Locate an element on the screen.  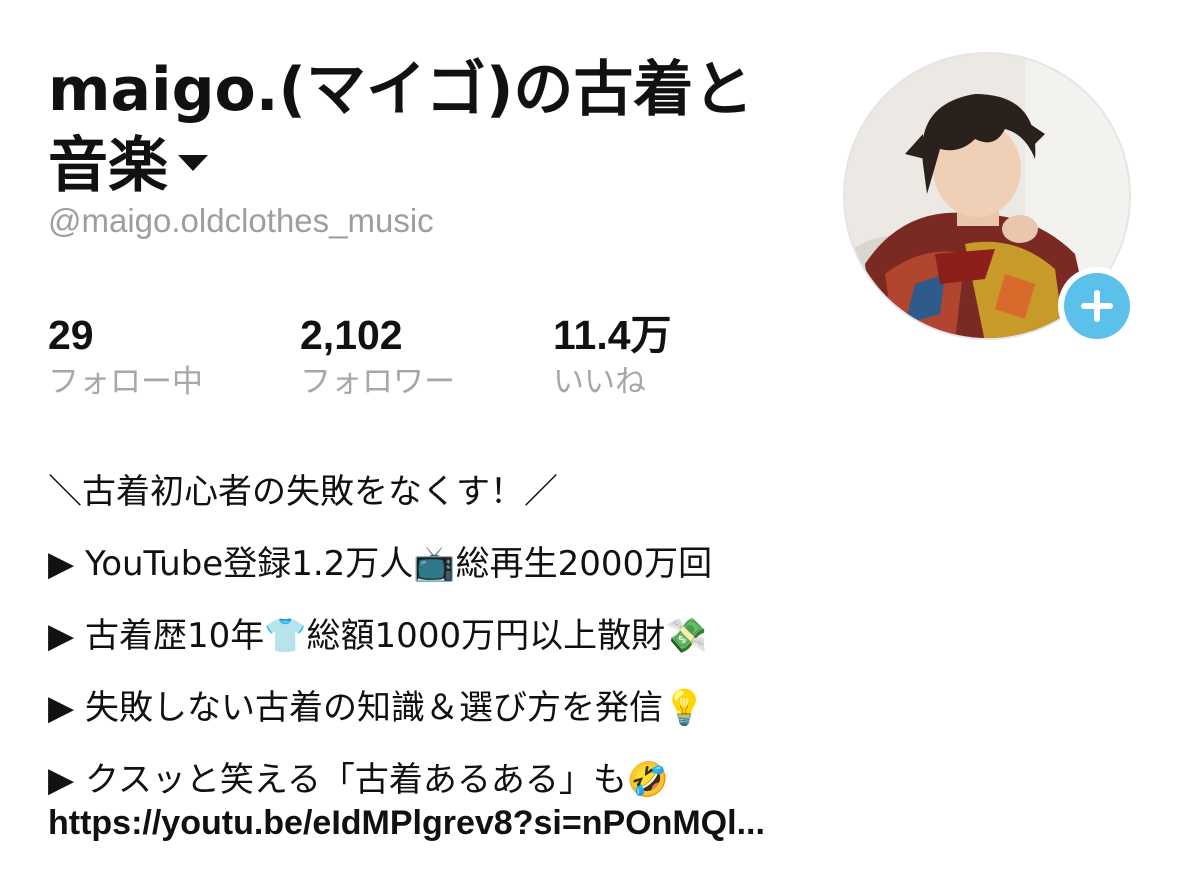
bio-line: ▶ 失敗しない古着の知識＆選び方を発信💡 is located at coordinates (377, 708).